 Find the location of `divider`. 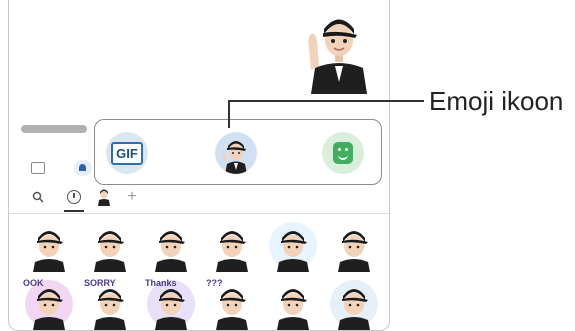

divider is located at coordinates (199, 213).